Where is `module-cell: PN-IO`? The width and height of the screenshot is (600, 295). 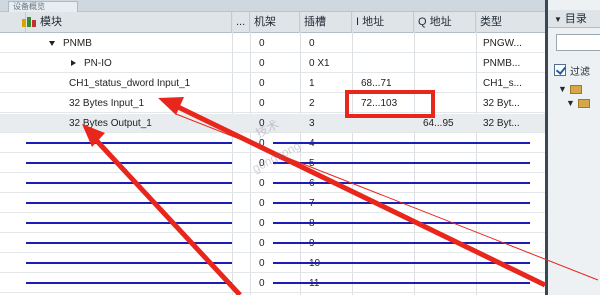 module-cell: PN-IO is located at coordinates (149, 63).